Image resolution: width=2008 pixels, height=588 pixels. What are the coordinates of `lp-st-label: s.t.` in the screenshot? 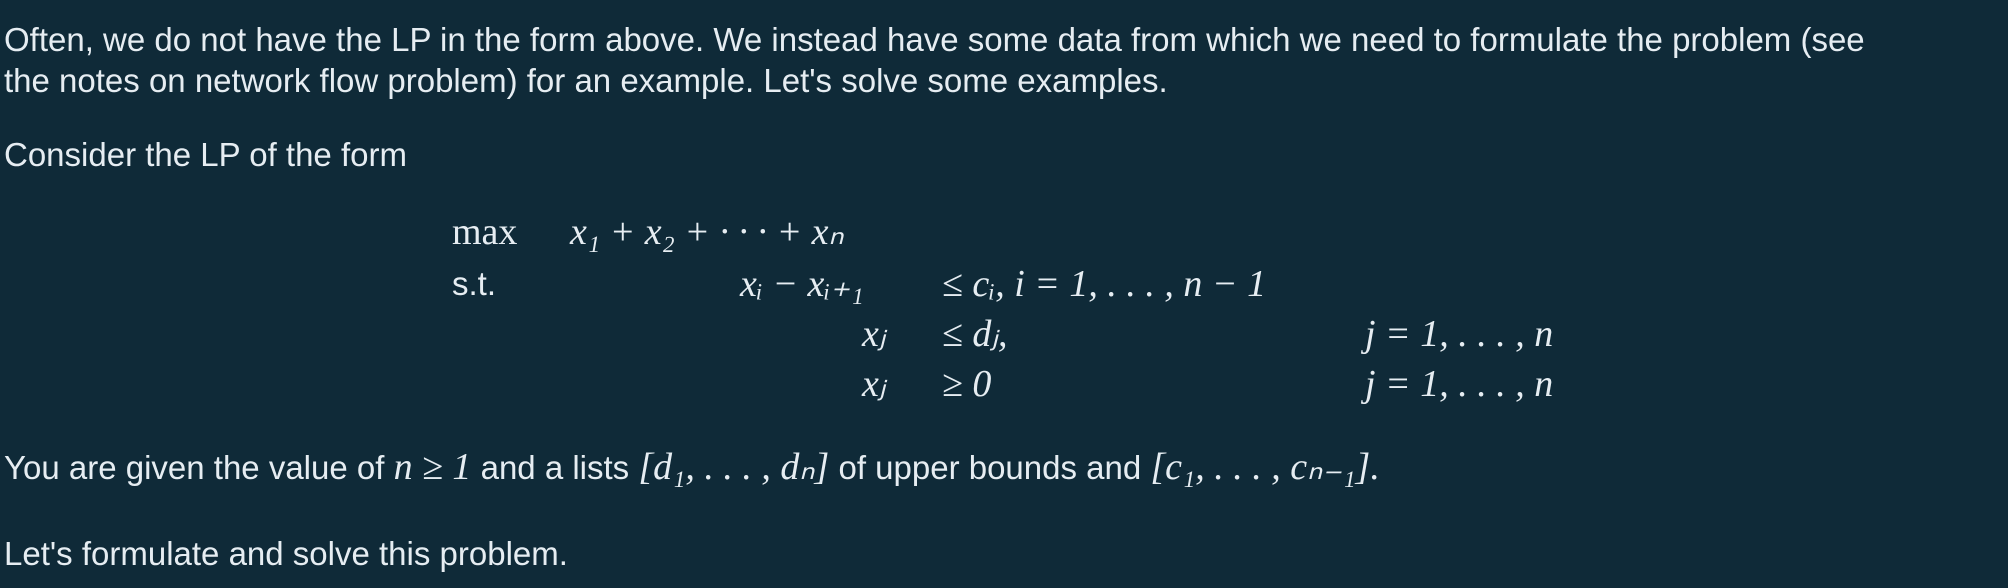 It's located at (474, 283).